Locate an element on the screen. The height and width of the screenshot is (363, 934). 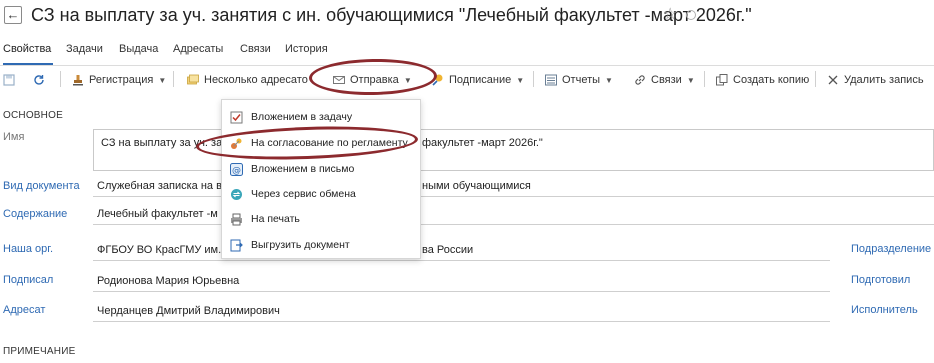
menu-item-export-document: Выгрузить документ is located at coordinates (322, 245).